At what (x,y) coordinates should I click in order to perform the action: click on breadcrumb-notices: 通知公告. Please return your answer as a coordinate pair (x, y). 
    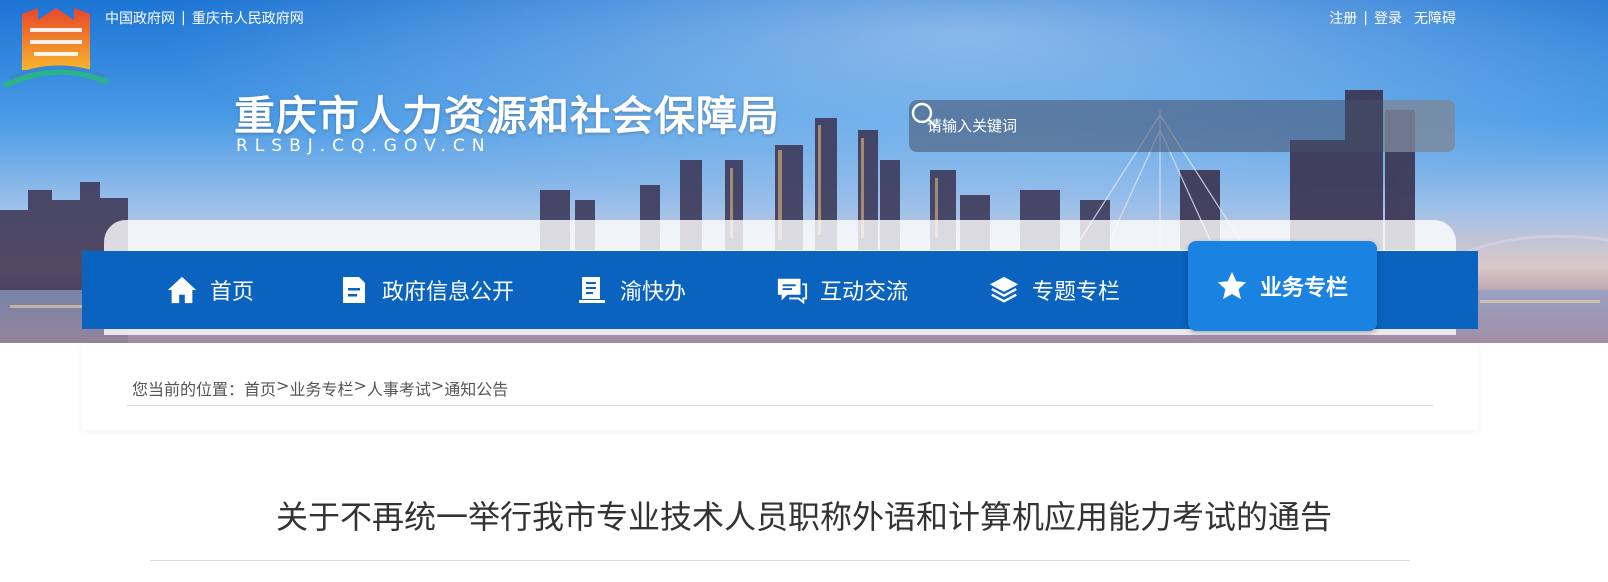
    Looking at the image, I should click on (476, 388).